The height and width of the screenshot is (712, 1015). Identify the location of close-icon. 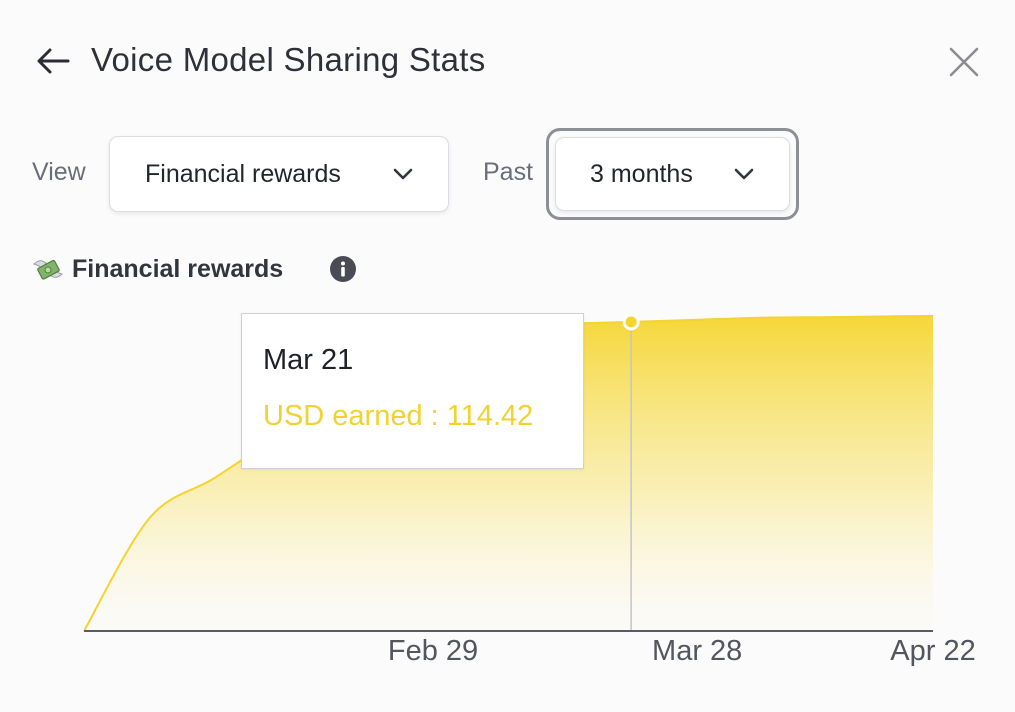
(964, 62).